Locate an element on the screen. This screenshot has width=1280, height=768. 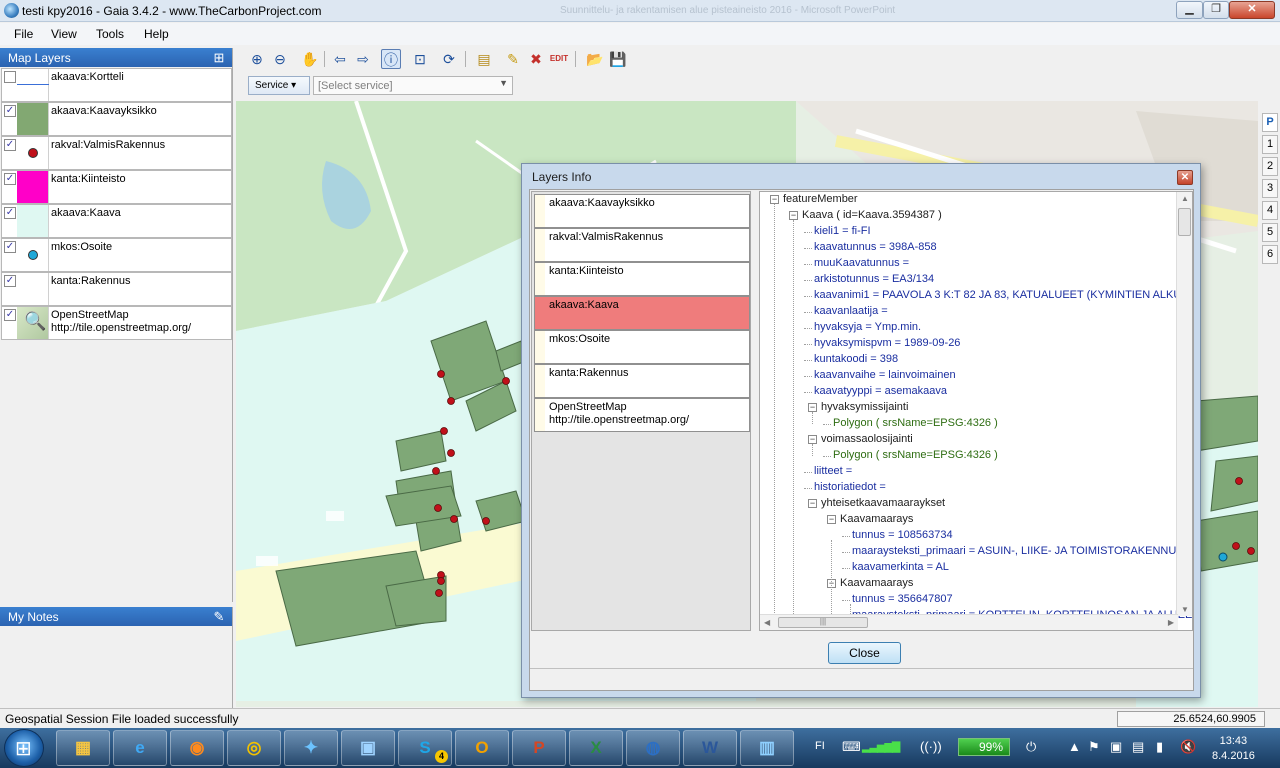
page-tab: 5 is located at coordinates (1270, 232).